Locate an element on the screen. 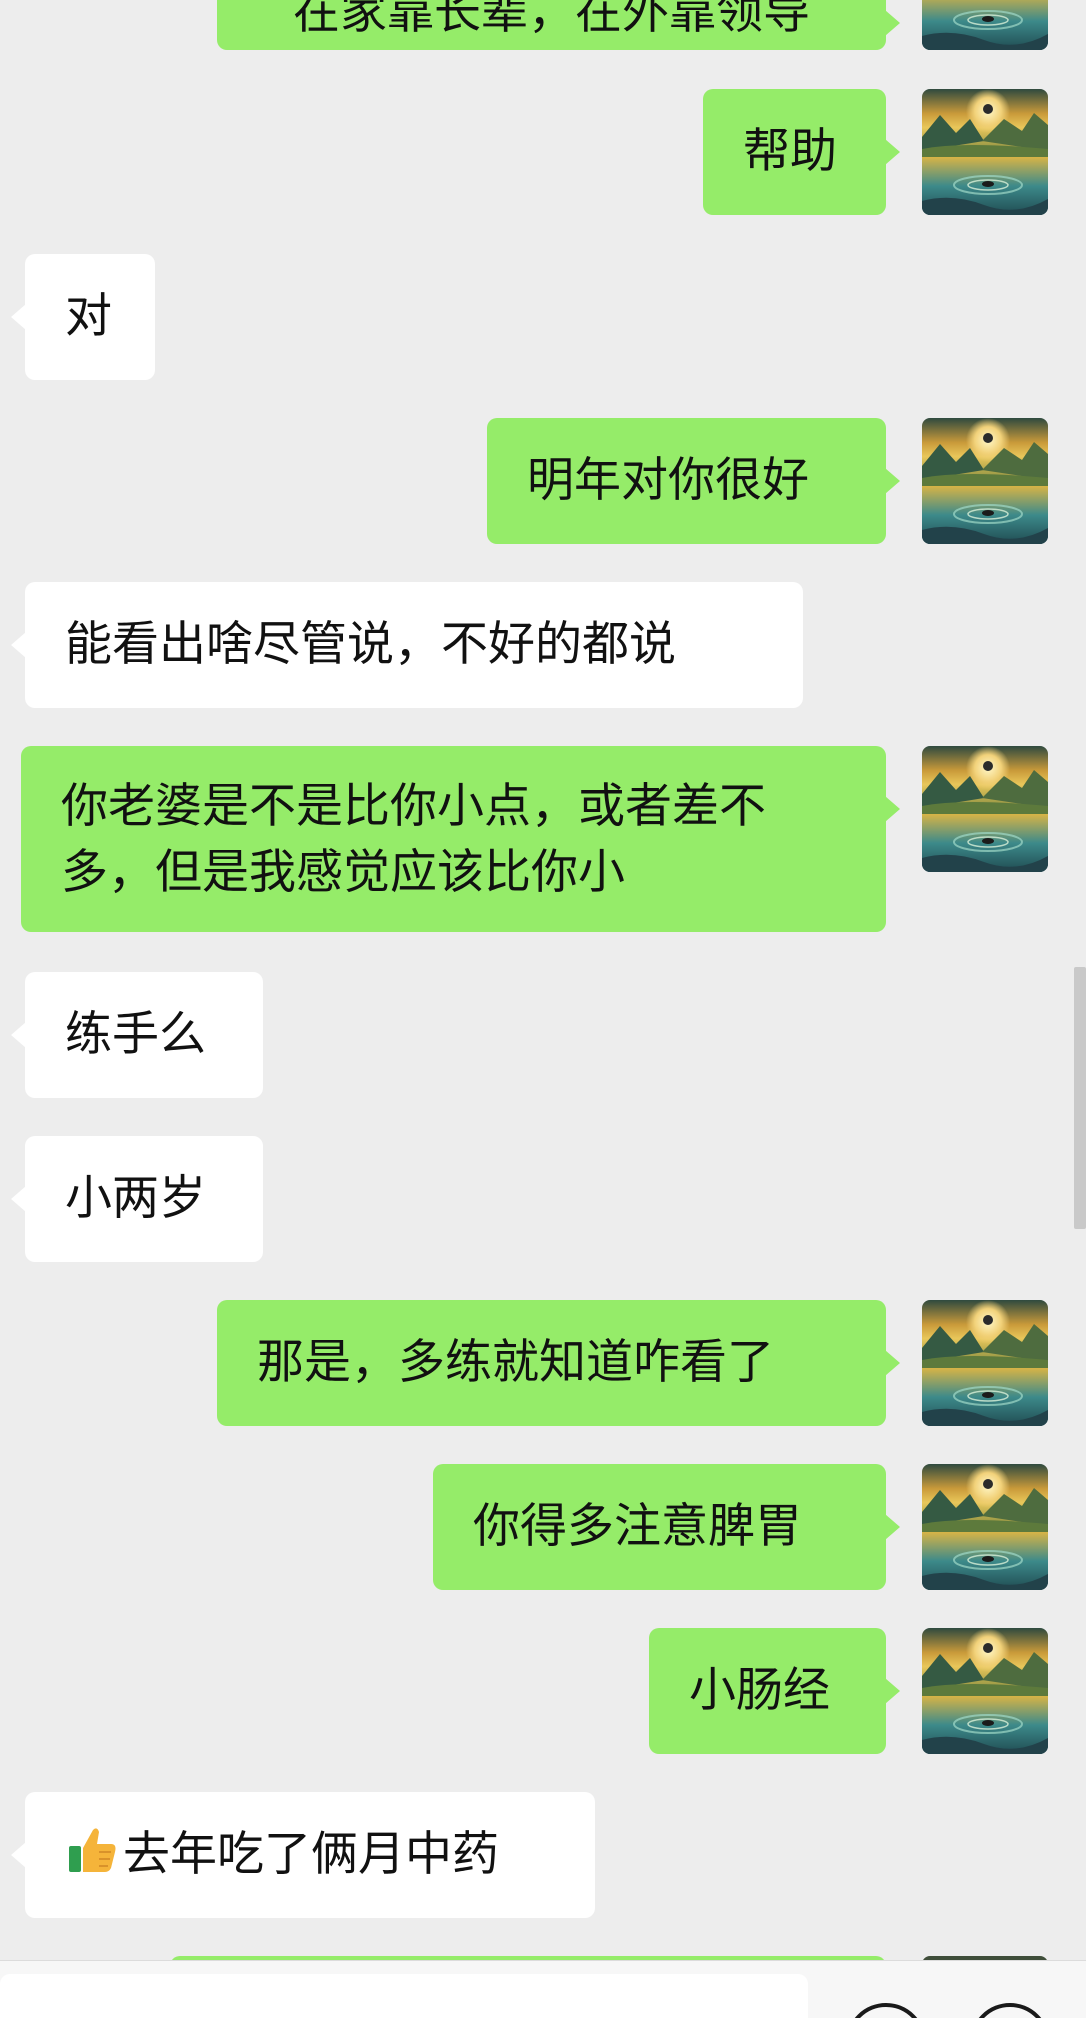  message-text: 小两岁 is located at coordinates (135, 1198).